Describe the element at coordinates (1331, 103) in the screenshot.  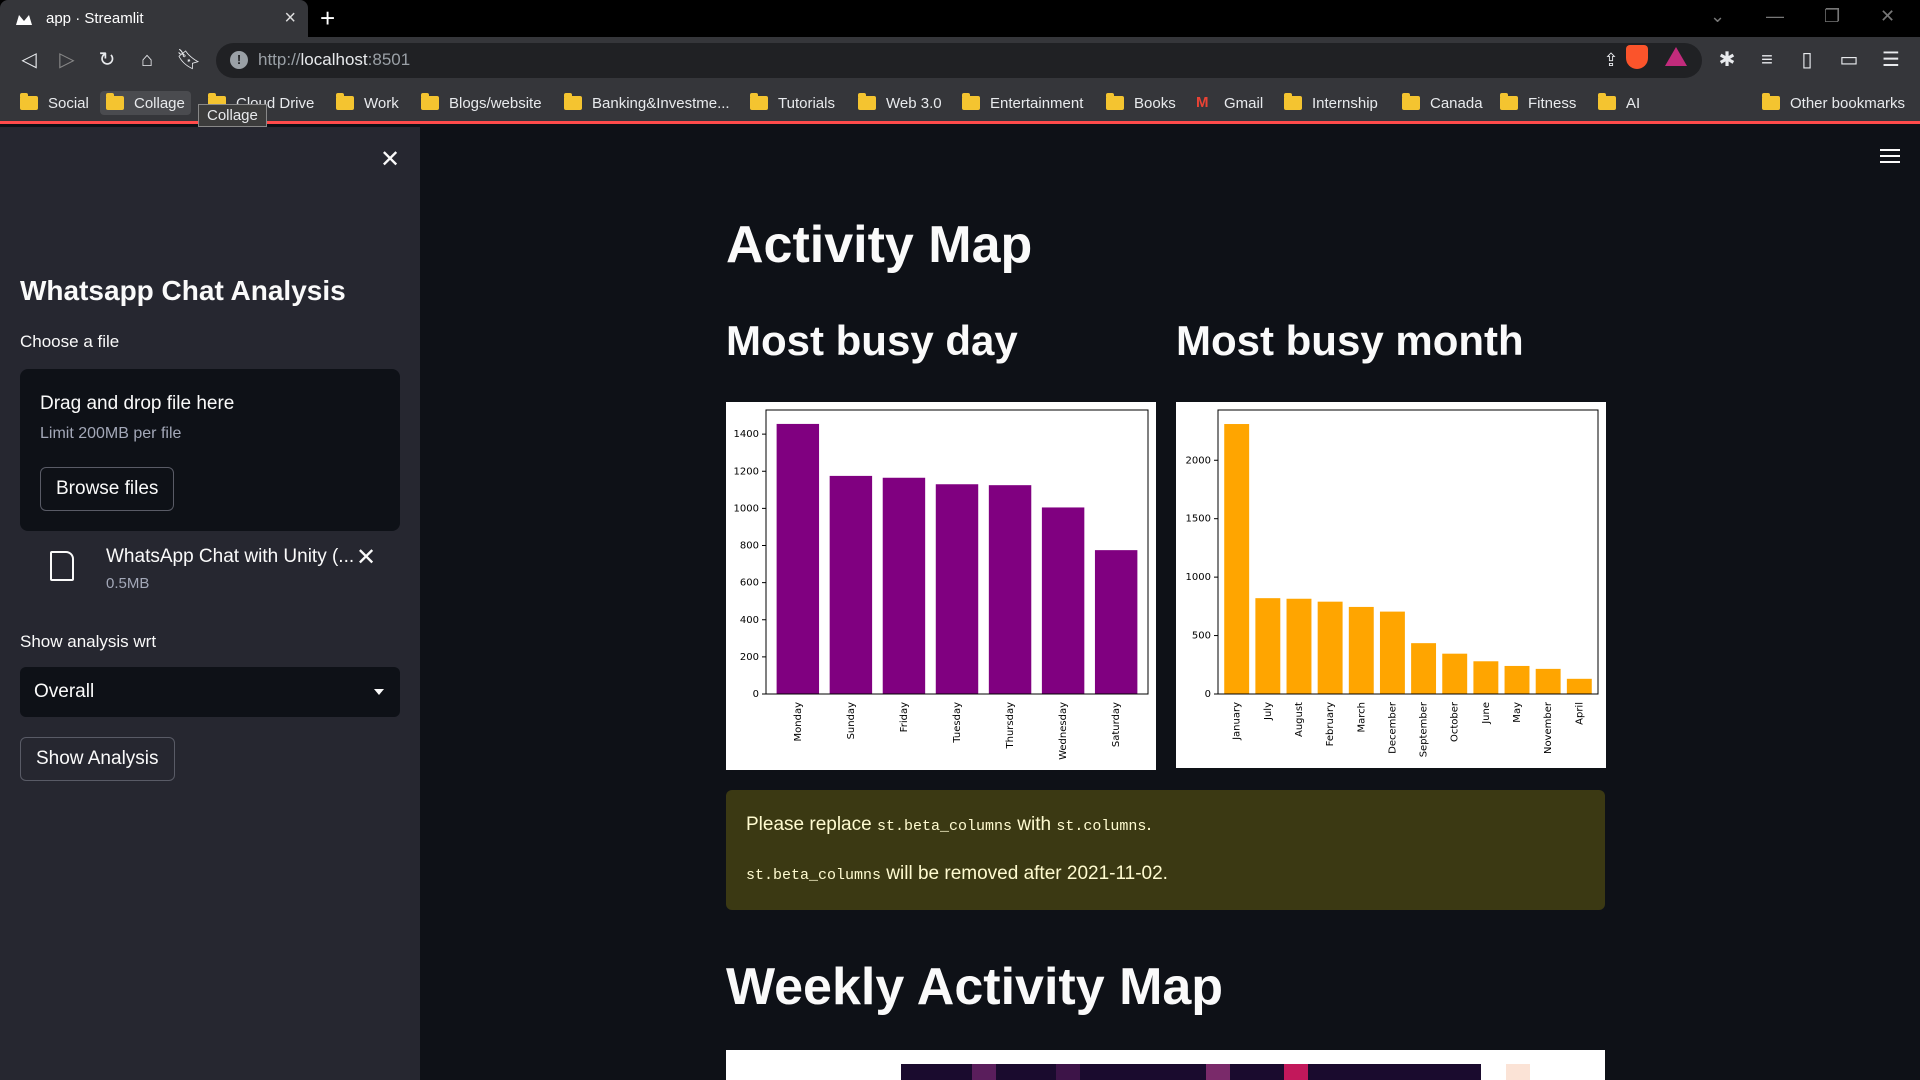
I see `bookmark-internship: Internship` at that location.